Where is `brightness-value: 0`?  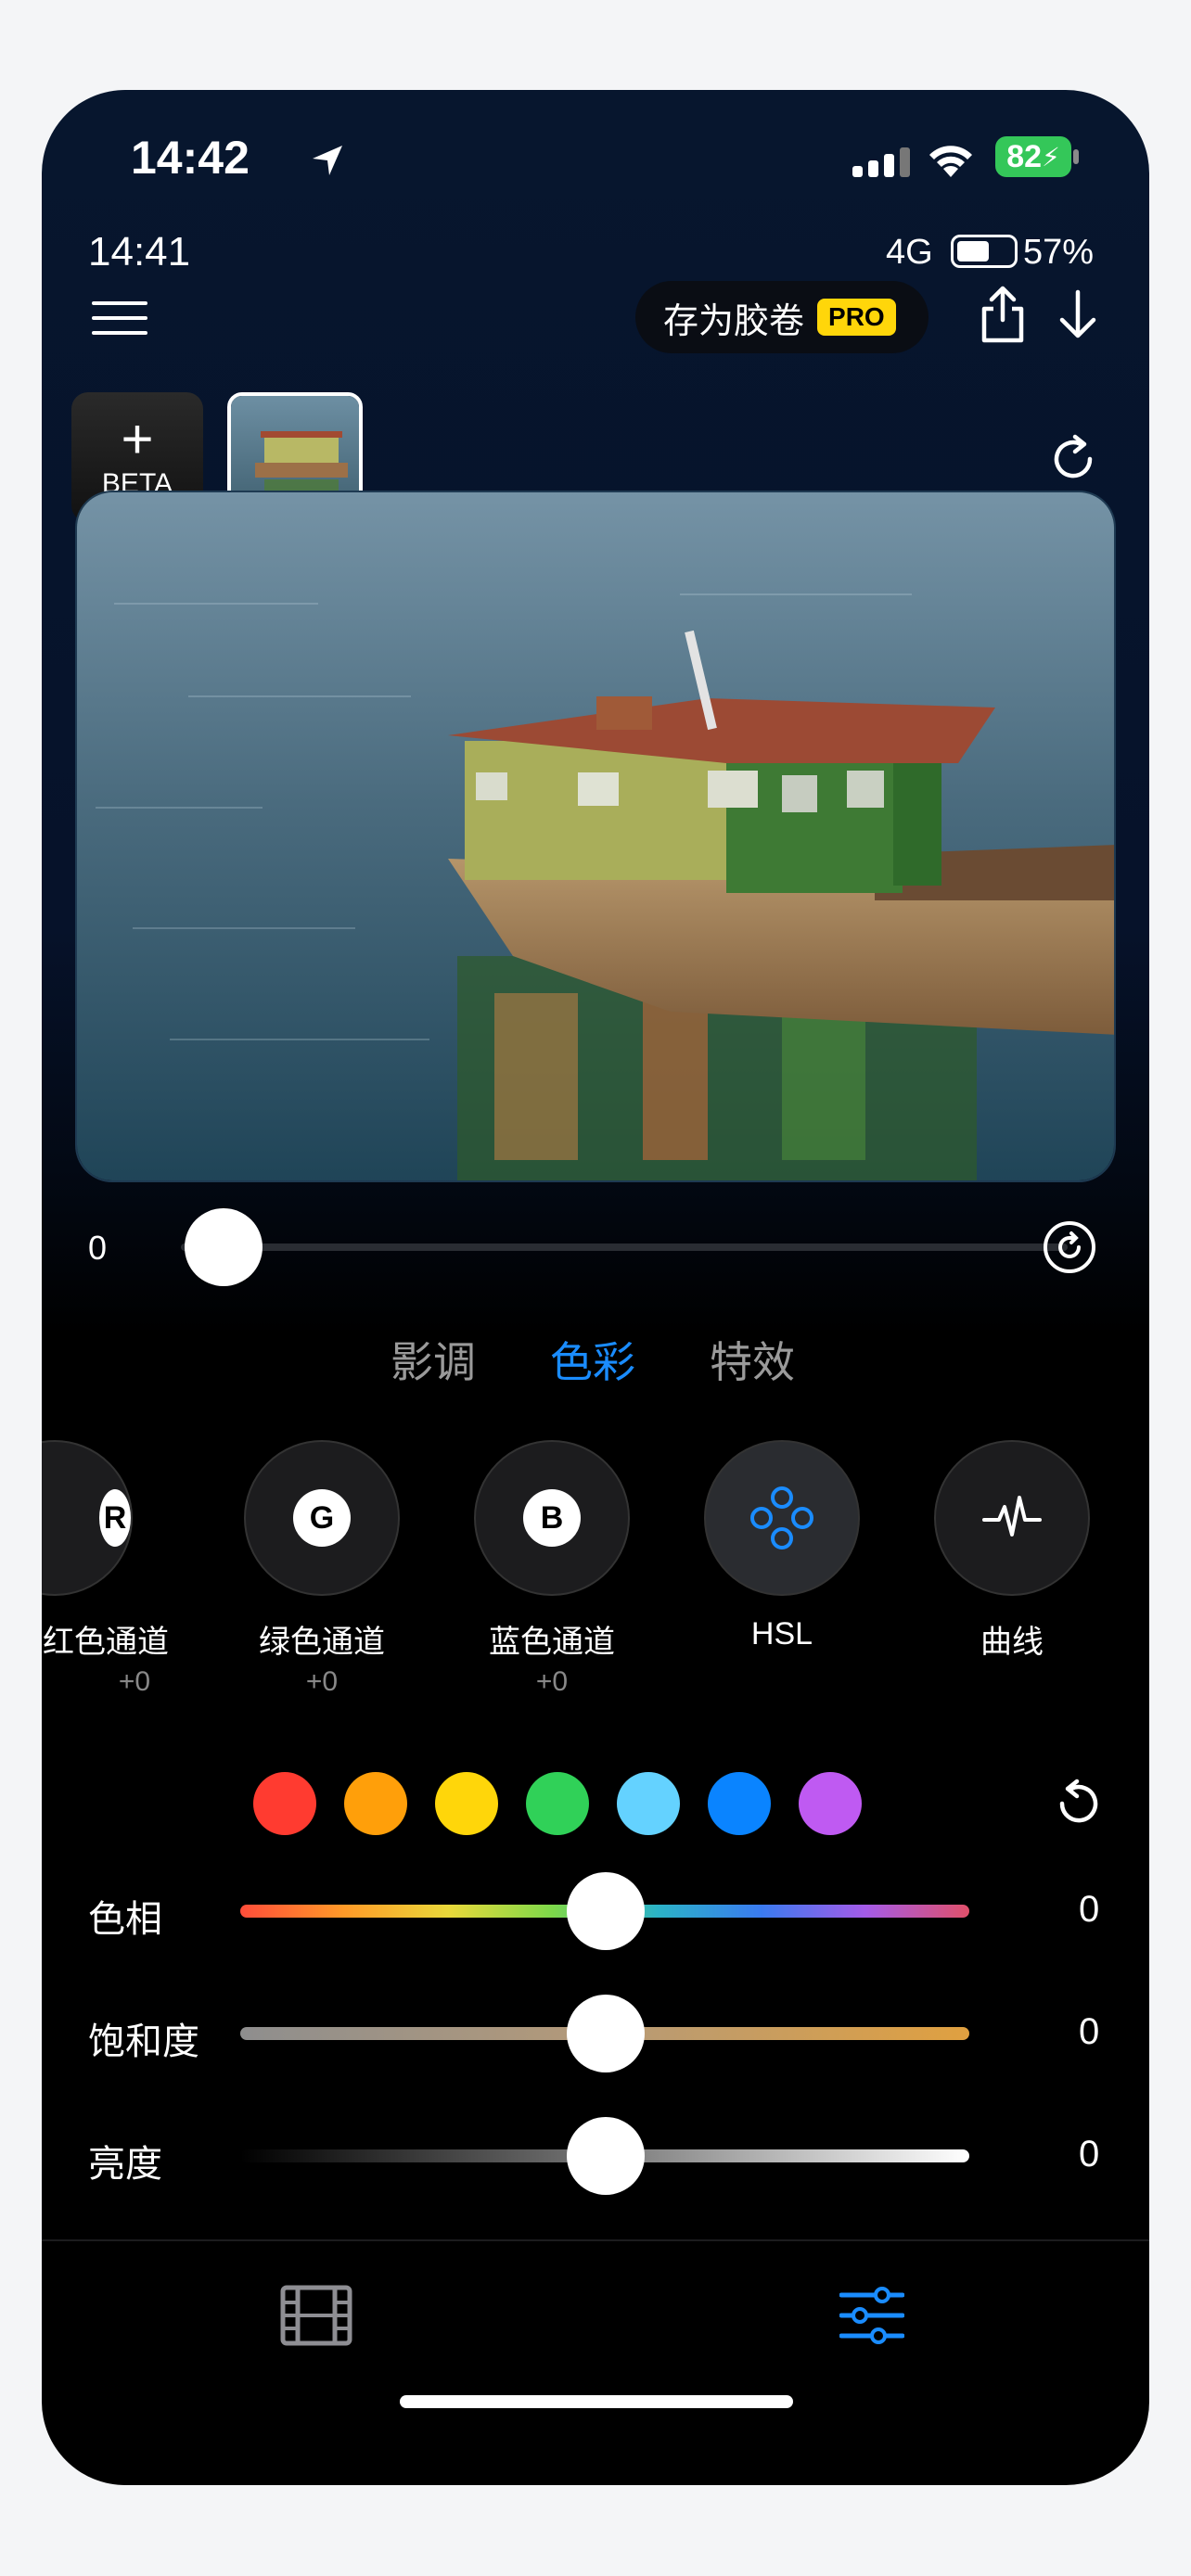 brightness-value: 0 is located at coordinates (1089, 2154).